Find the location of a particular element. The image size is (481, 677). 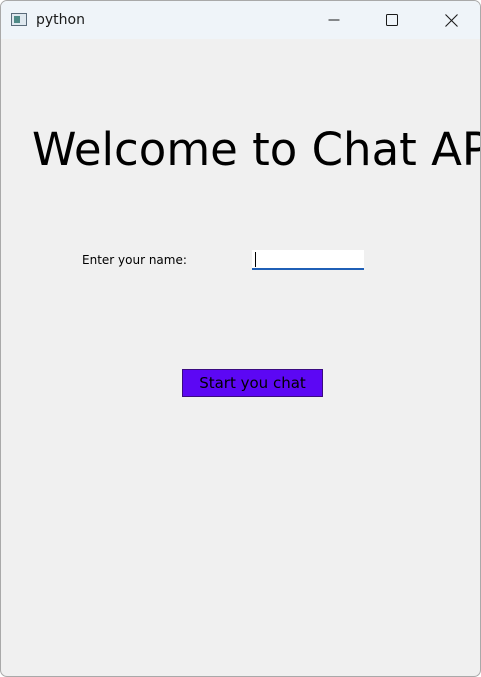

title-bar: python is located at coordinates (240, 20).